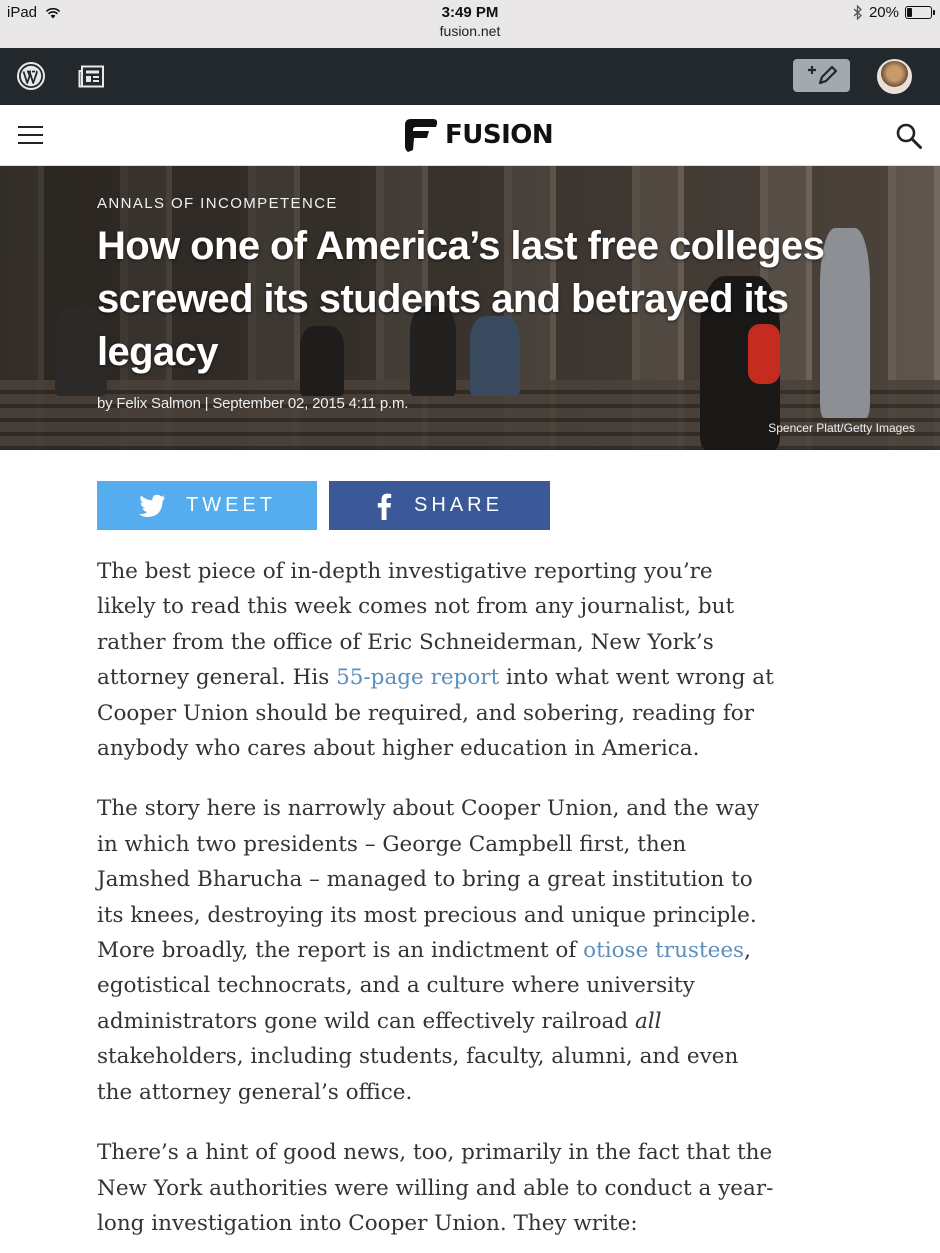 This screenshot has width=940, height=1253. Describe the element at coordinates (841, 428) in the screenshot. I see `photo-credit: Spencer Platt/Getty Images` at that location.